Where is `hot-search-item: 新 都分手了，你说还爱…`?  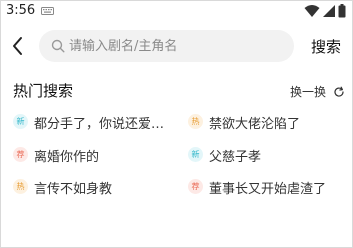
hot-search-item: 新 都分手了，你说还爱… is located at coordinates (93, 122).